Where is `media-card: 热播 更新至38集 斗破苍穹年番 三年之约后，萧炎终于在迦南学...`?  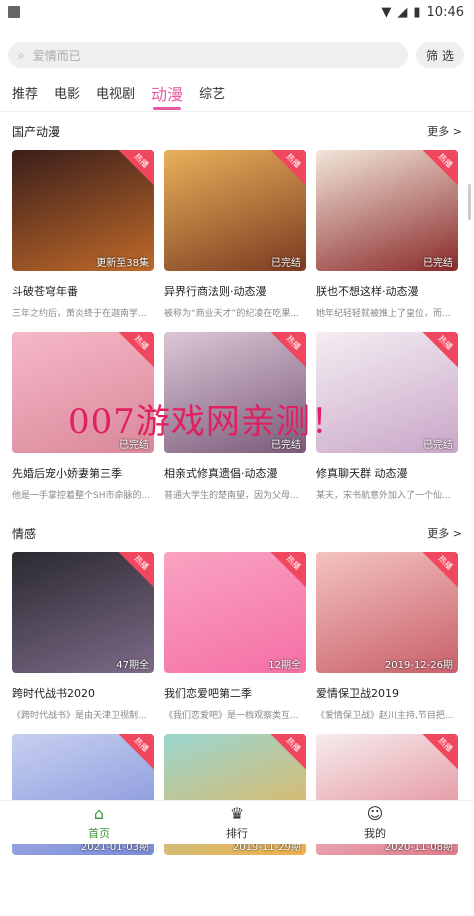
media-card: 热播 更新至38集 斗破苍穹年番 三年之约后，萧炎终于在迦南学... is located at coordinates (83, 241).